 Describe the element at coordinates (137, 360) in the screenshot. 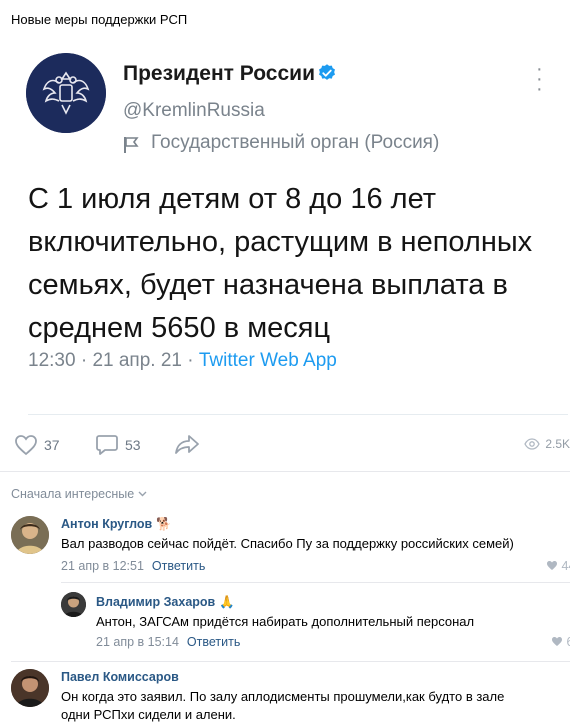

I see `tweet-date: 21 апр. 21` at that location.